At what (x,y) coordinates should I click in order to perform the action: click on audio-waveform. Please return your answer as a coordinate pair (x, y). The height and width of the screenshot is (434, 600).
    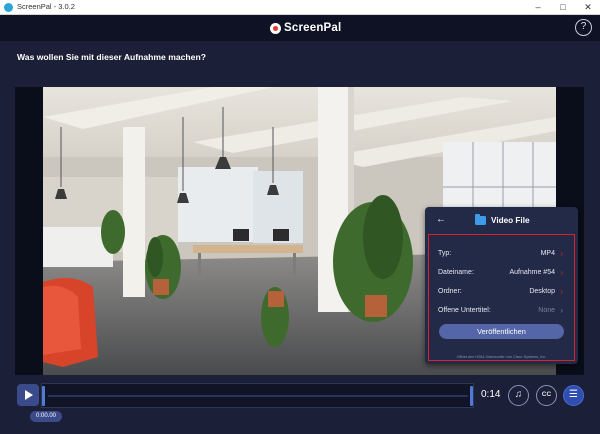
    Looking at the image, I should click on (258, 396).